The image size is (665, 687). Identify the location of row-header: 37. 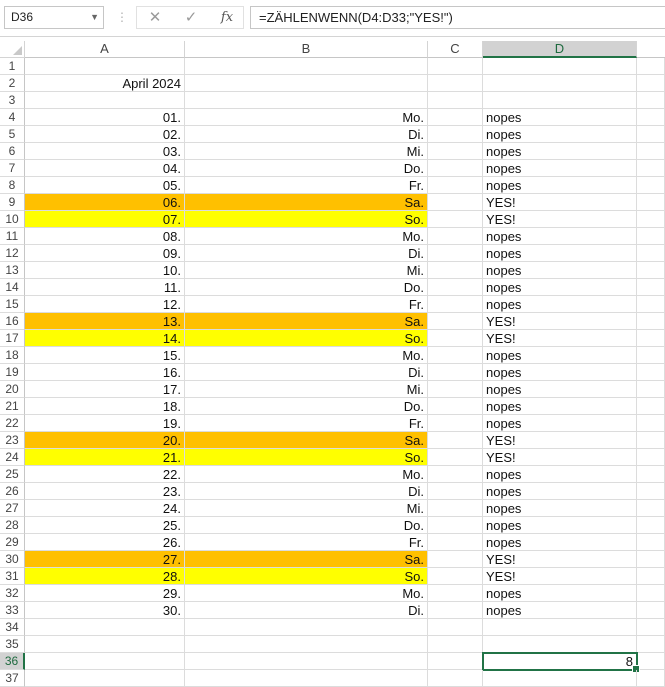
(12, 678).